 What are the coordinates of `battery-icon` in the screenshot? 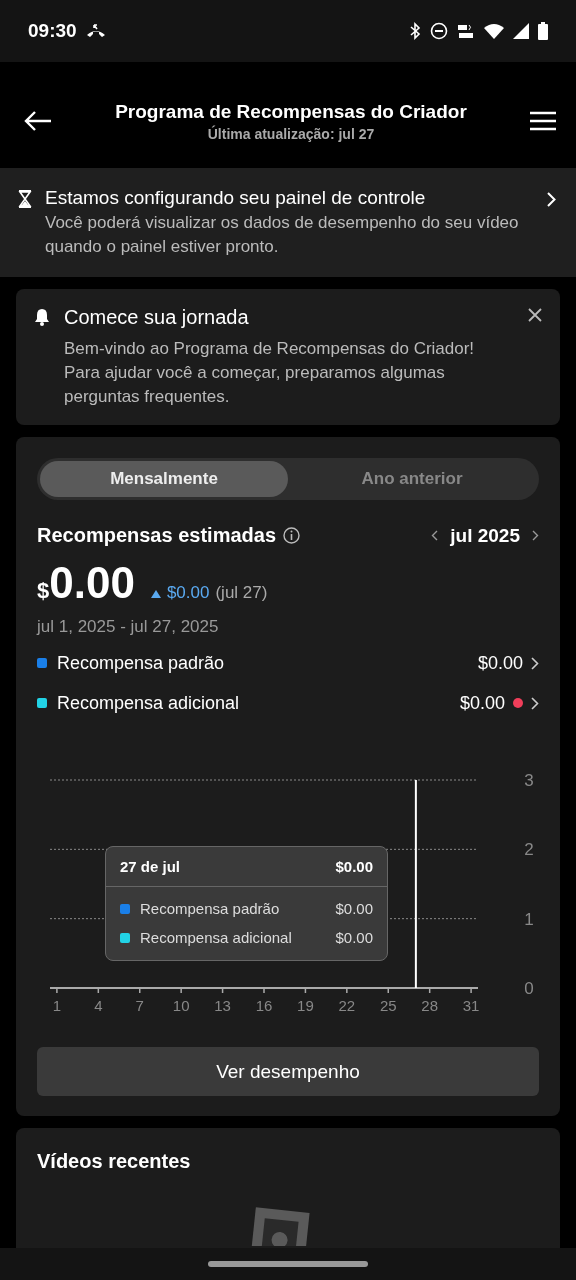 It's located at (543, 31).